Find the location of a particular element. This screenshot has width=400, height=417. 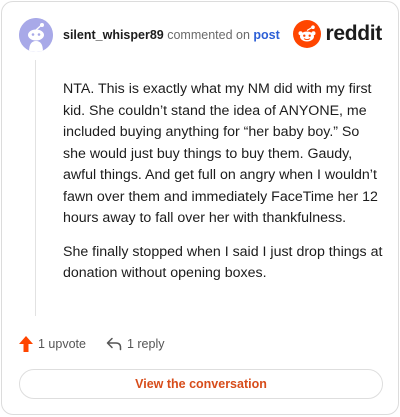

brand-name: reddit is located at coordinates (353, 33).